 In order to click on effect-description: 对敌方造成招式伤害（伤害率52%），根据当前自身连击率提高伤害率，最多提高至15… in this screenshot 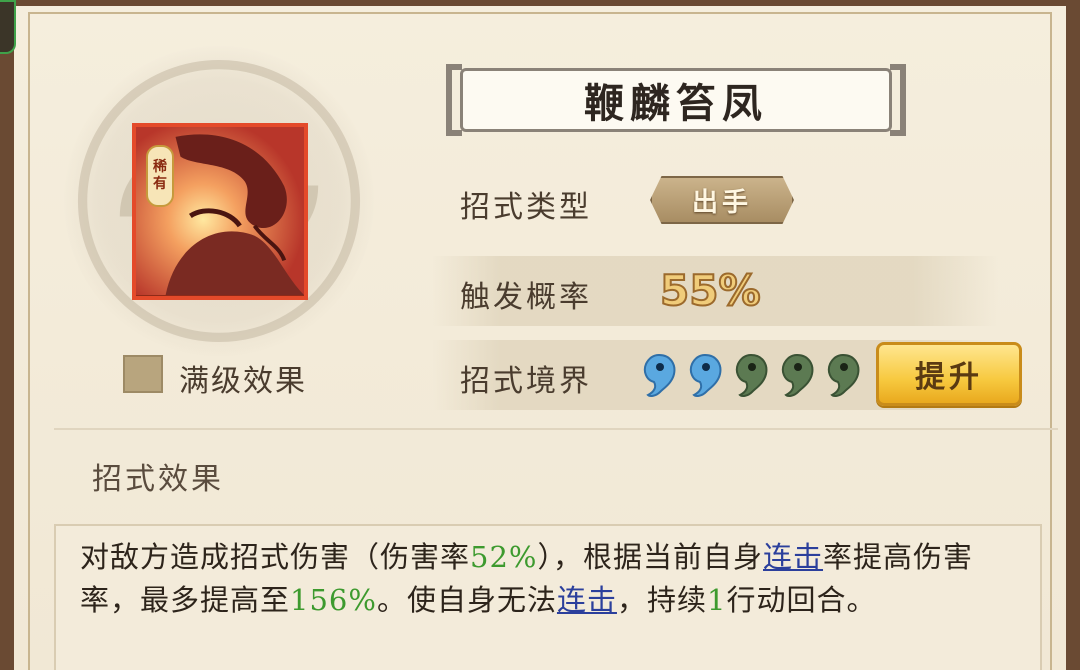, I will do `click(550, 579)`.